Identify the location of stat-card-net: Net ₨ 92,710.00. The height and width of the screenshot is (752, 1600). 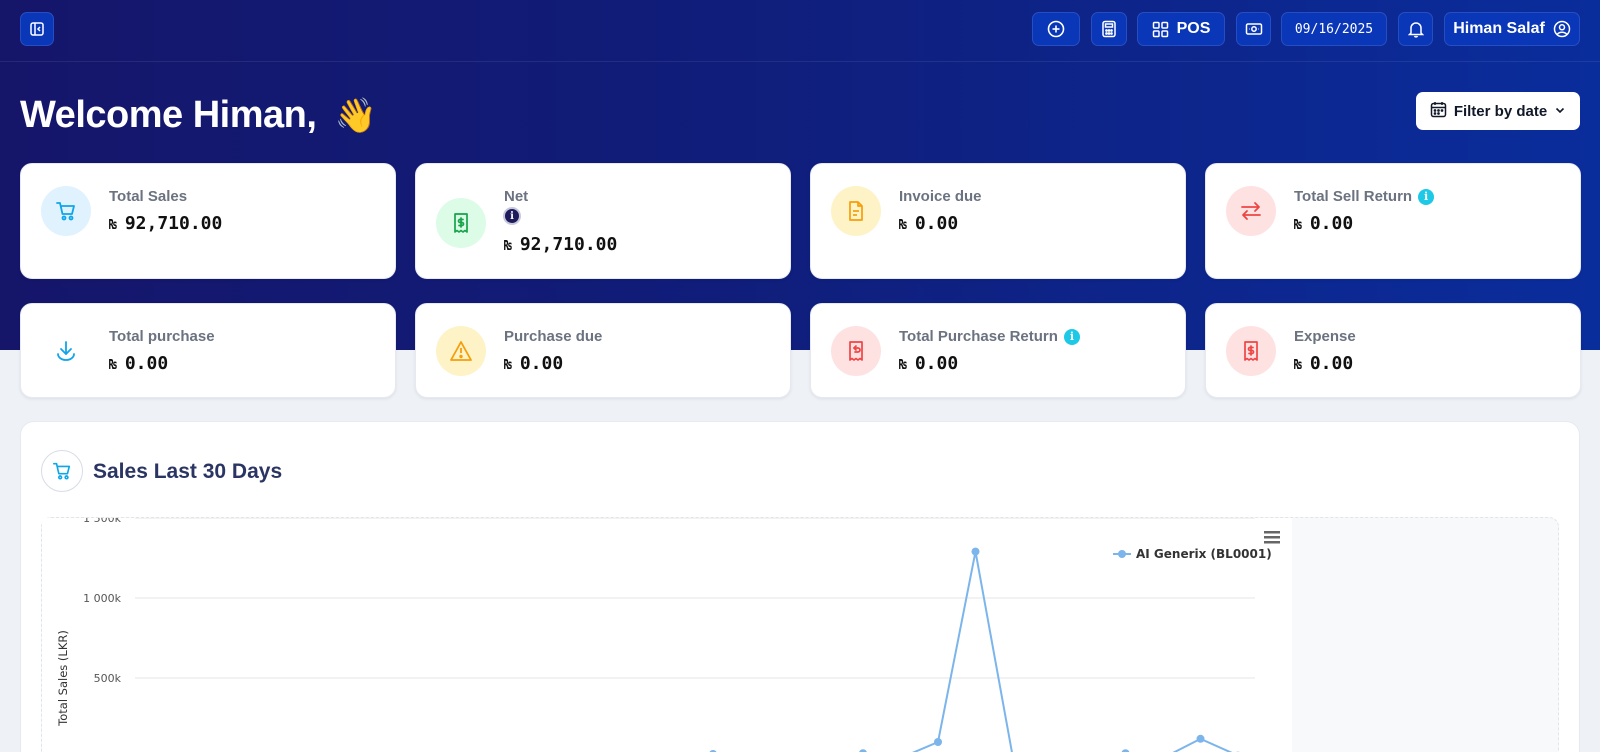
(603, 221).